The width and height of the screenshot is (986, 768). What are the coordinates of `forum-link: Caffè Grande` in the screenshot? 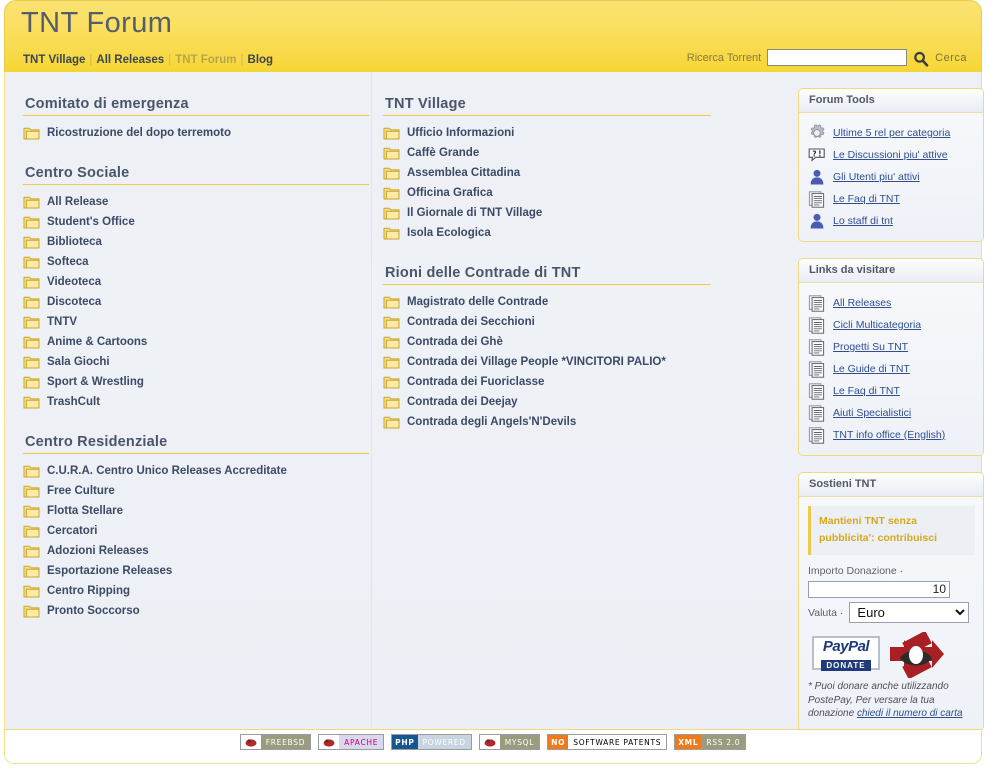 It's located at (443, 153).